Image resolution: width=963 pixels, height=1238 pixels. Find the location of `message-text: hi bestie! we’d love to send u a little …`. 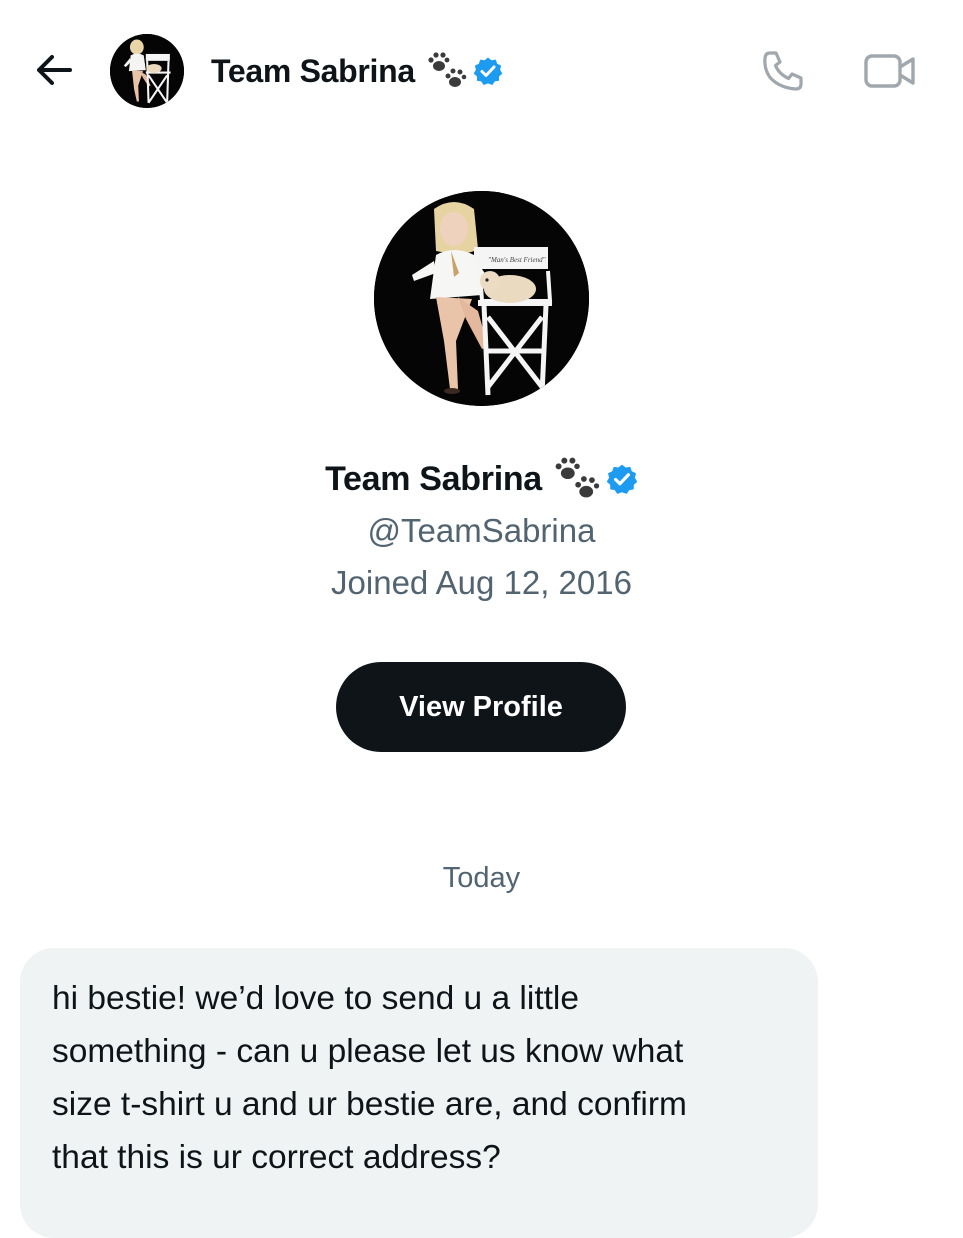

message-text: hi bestie! we’d love to send u a little … is located at coordinates (369, 1078).